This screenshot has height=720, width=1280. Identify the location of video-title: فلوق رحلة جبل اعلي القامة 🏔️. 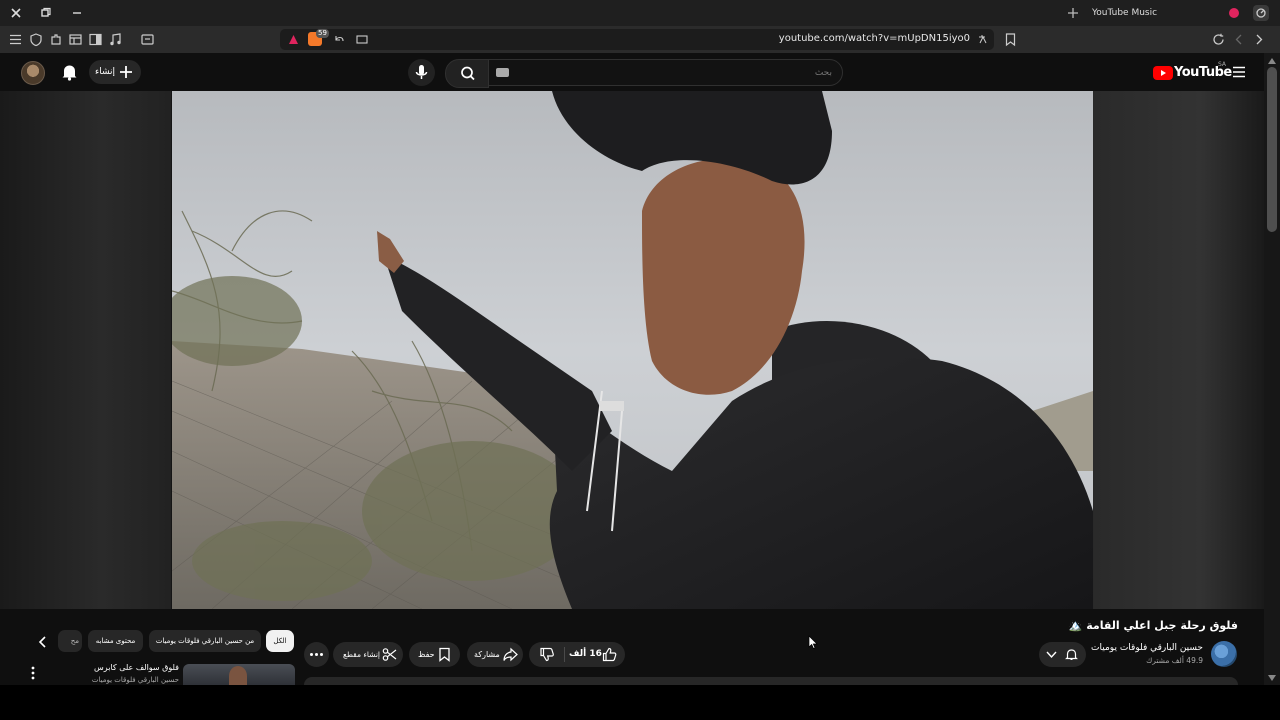
(1153, 625).